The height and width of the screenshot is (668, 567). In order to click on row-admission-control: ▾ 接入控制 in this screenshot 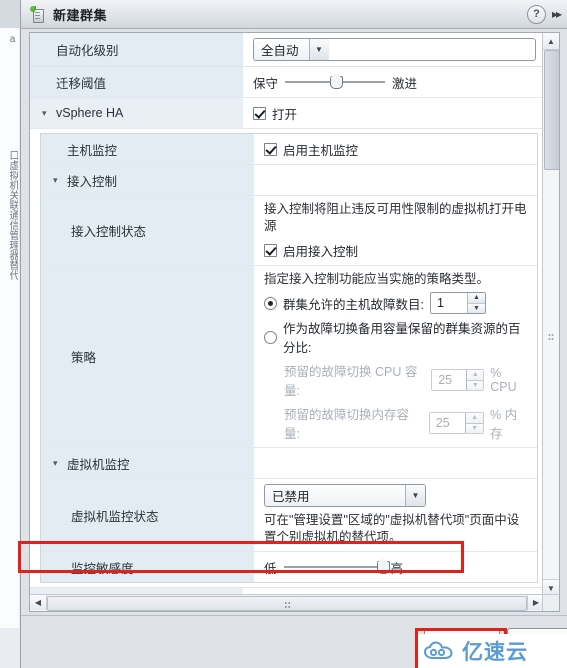, I will do `click(289, 180)`.